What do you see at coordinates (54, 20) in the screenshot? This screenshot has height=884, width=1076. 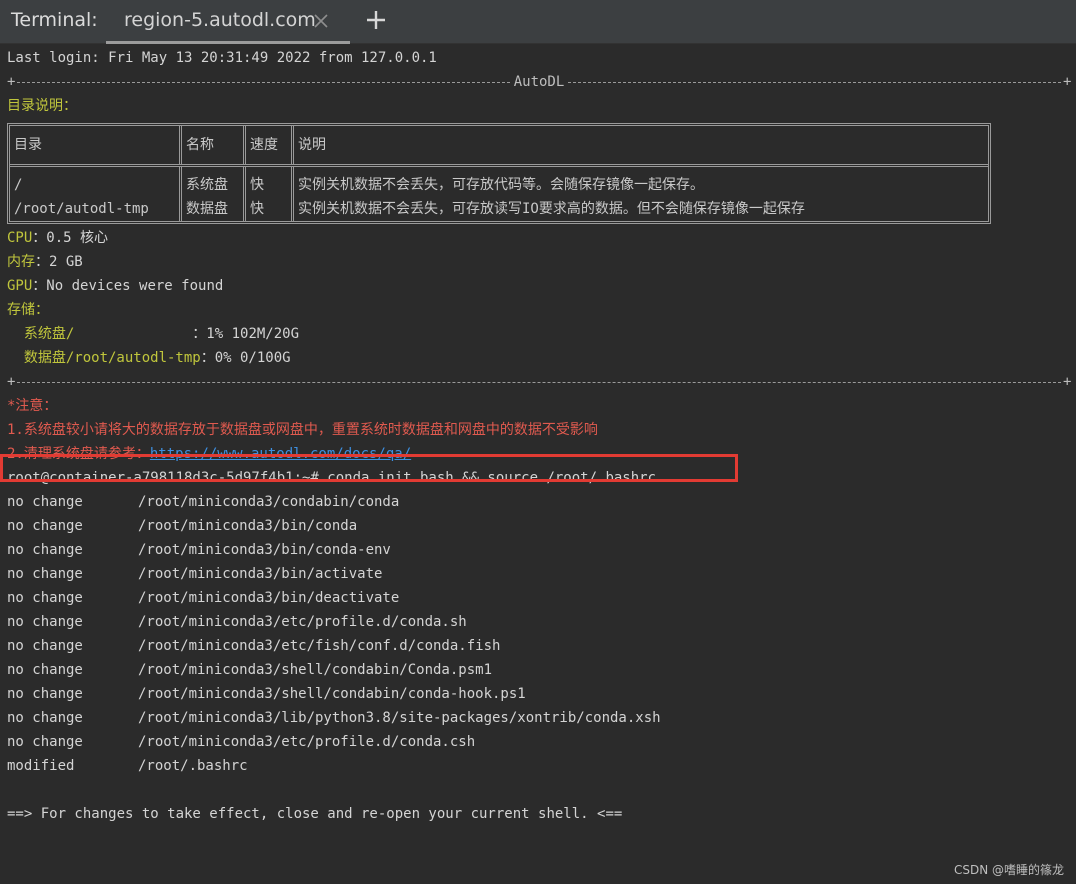 I see `terminal-app-label: Terminal:` at bounding box center [54, 20].